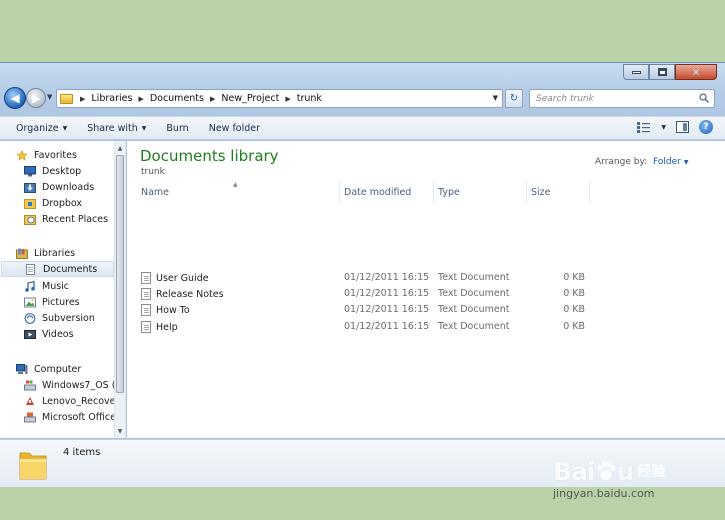 This screenshot has height=520, width=725. Describe the element at coordinates (190, 294) in the screenshot. I see `file-name: Release Notes` at that location.